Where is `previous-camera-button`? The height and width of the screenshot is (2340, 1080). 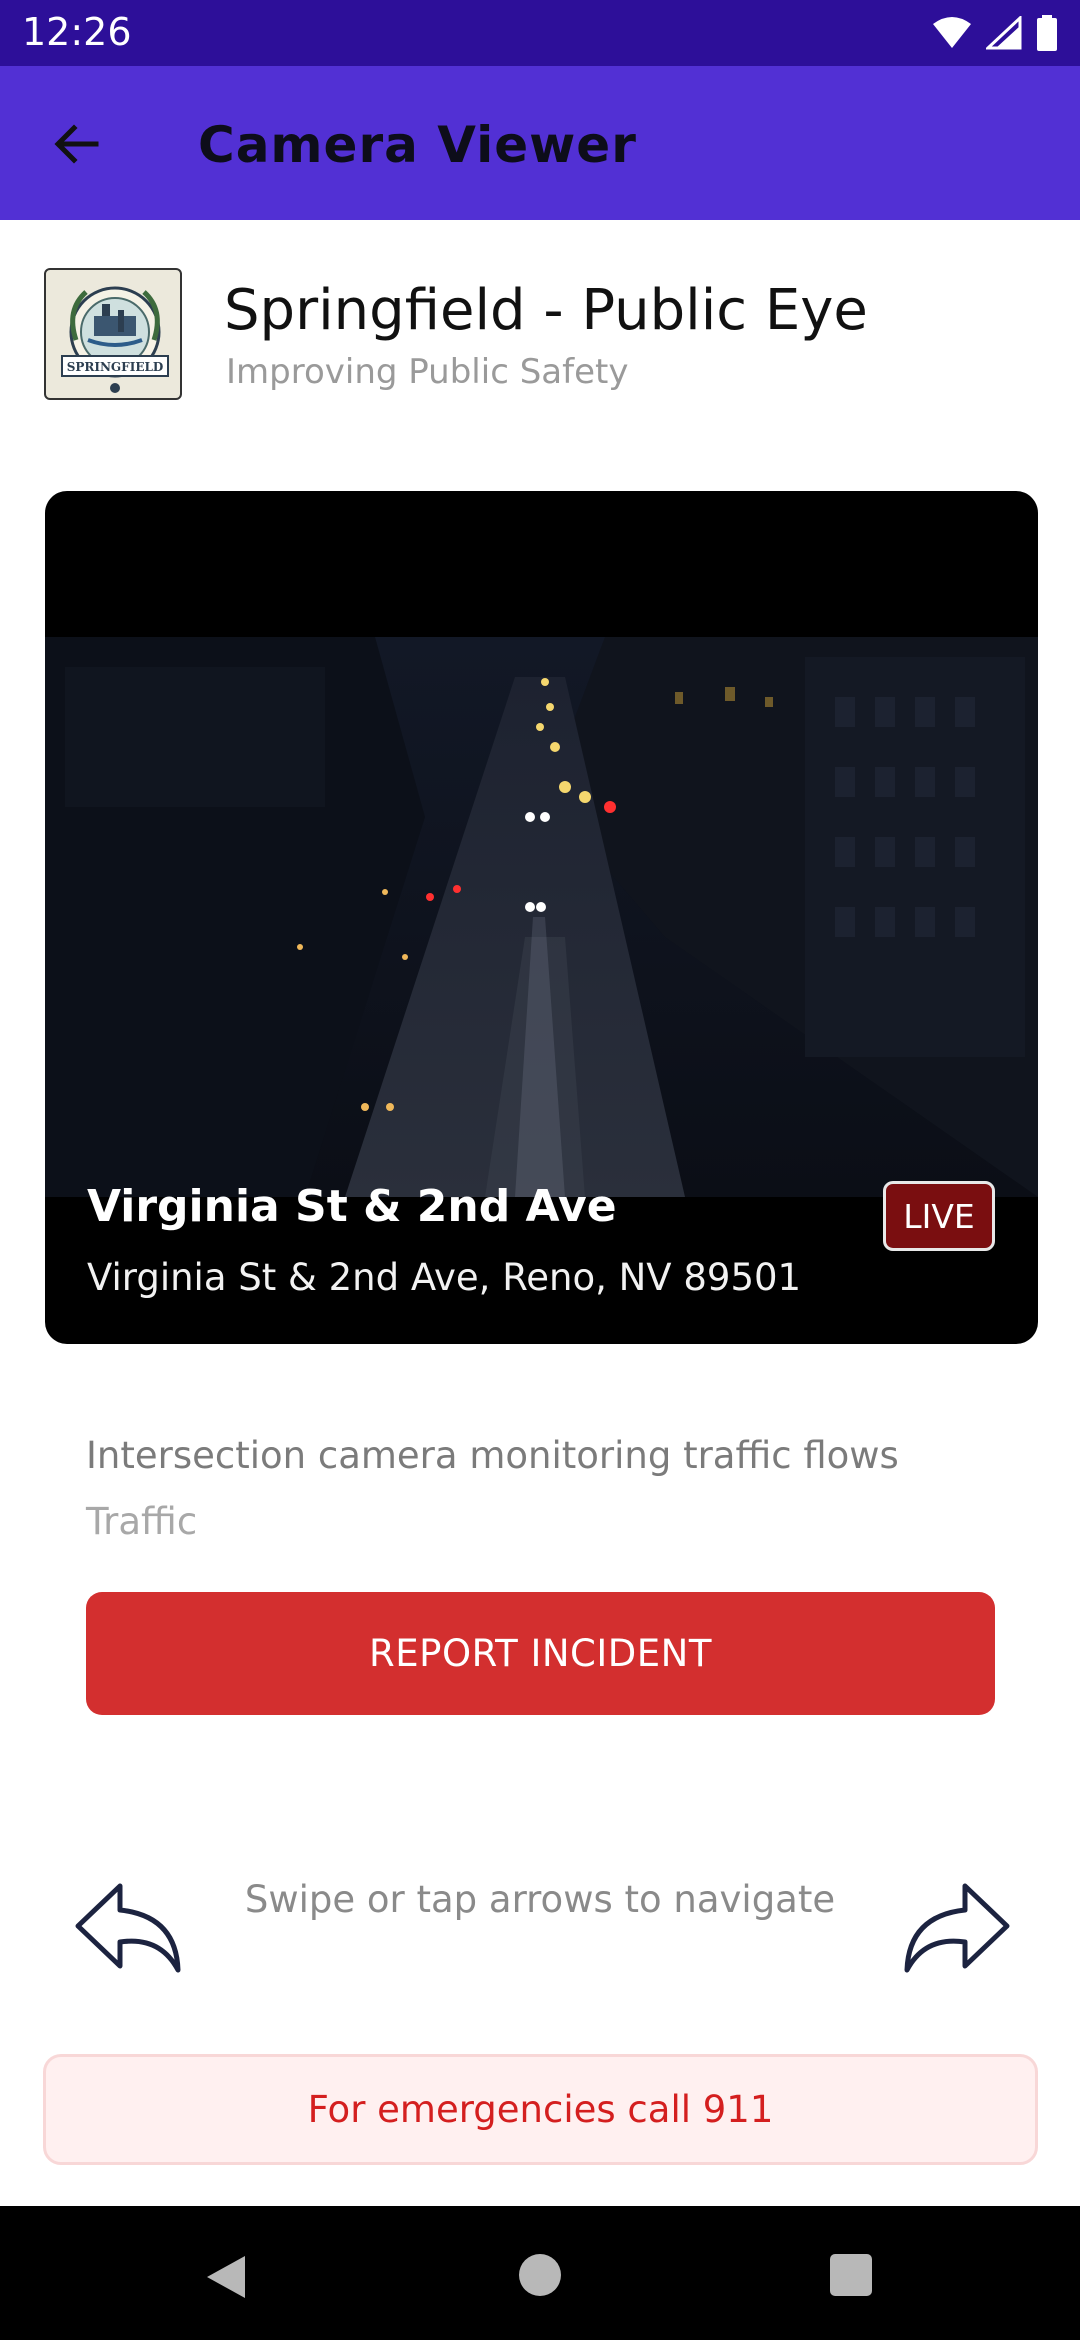
previous-camera-button is located at coordinates (130, 1928).